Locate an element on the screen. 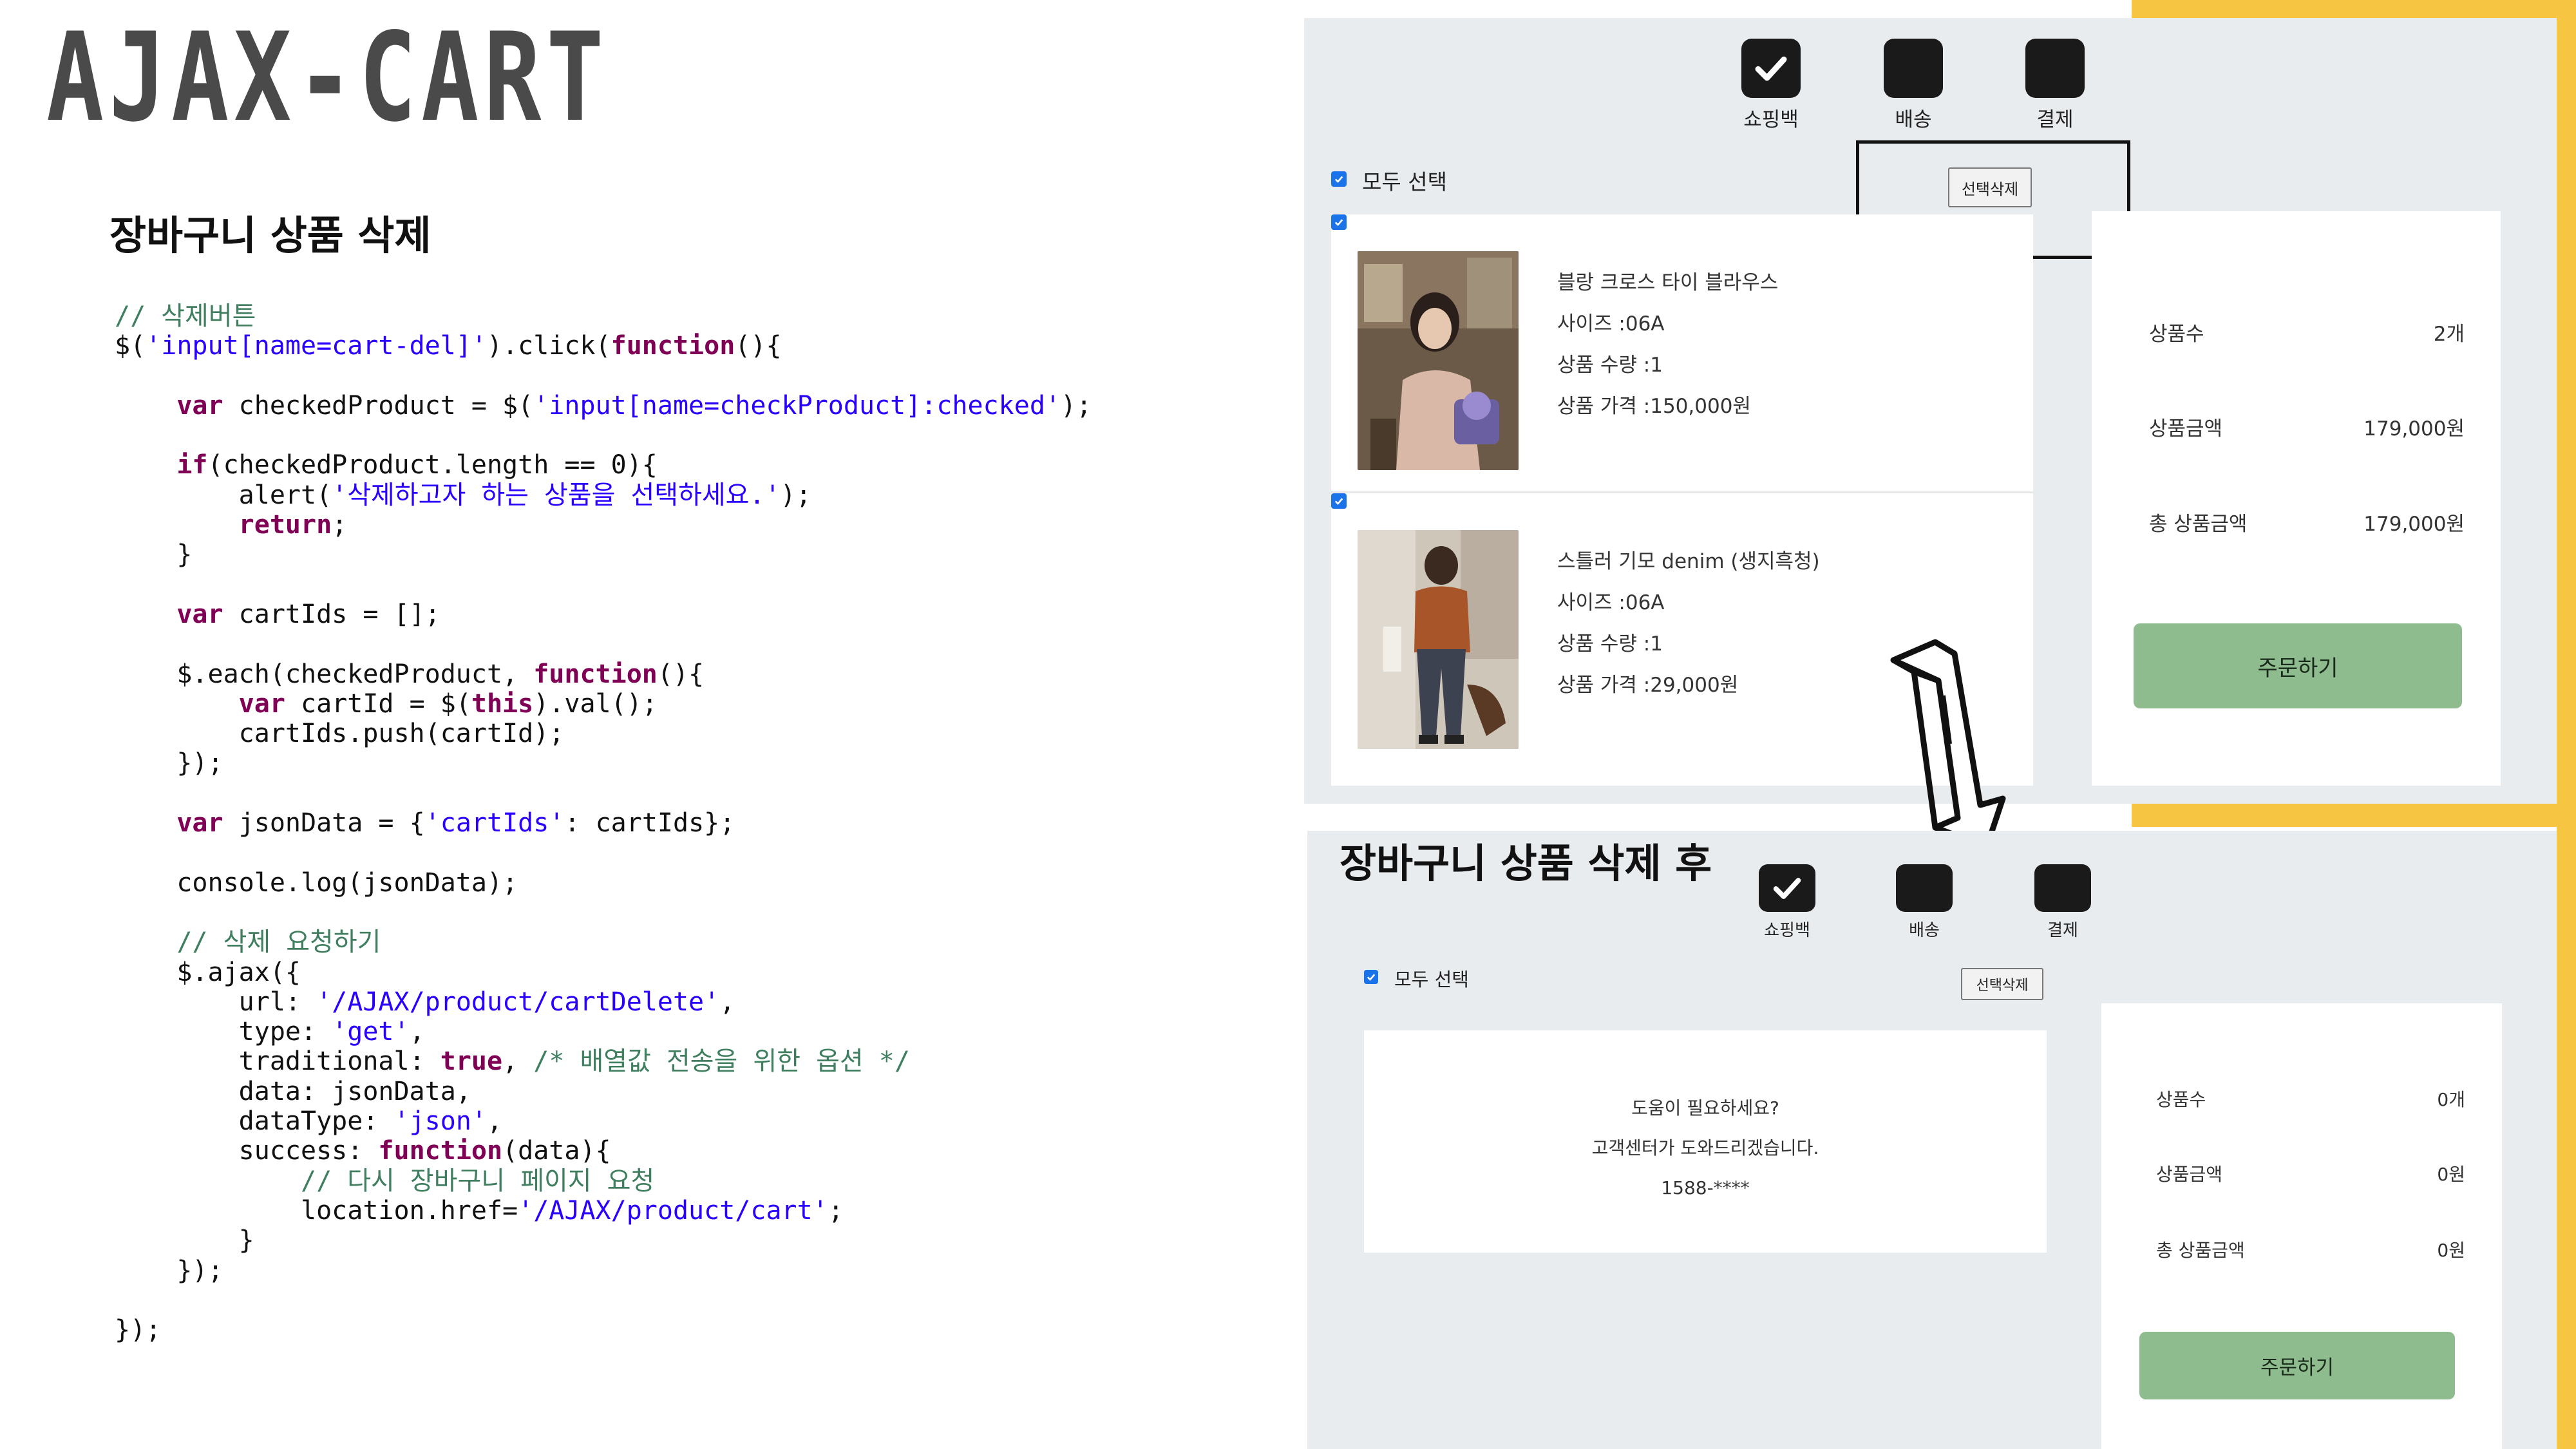  code-line: var cartId = $(this).val(); is located at coordinates (603, 704).